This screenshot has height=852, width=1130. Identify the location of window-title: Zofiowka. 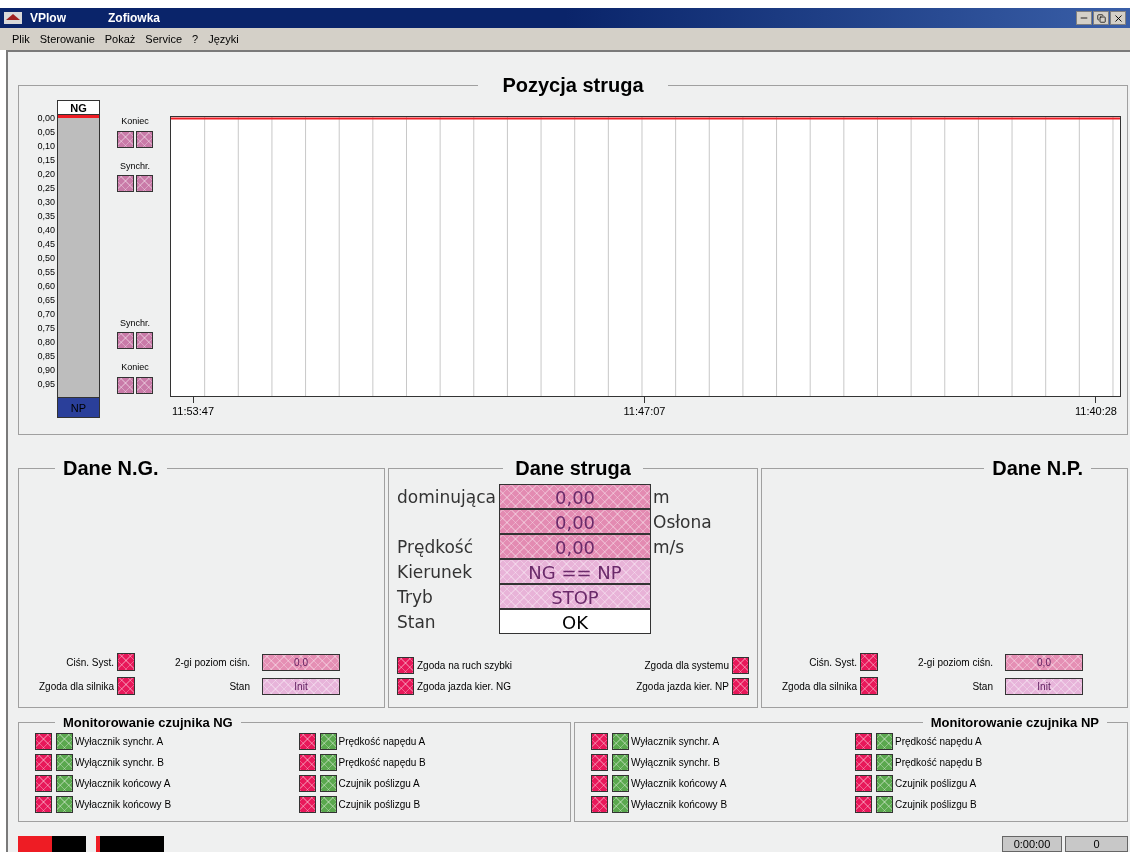
(134, 18).